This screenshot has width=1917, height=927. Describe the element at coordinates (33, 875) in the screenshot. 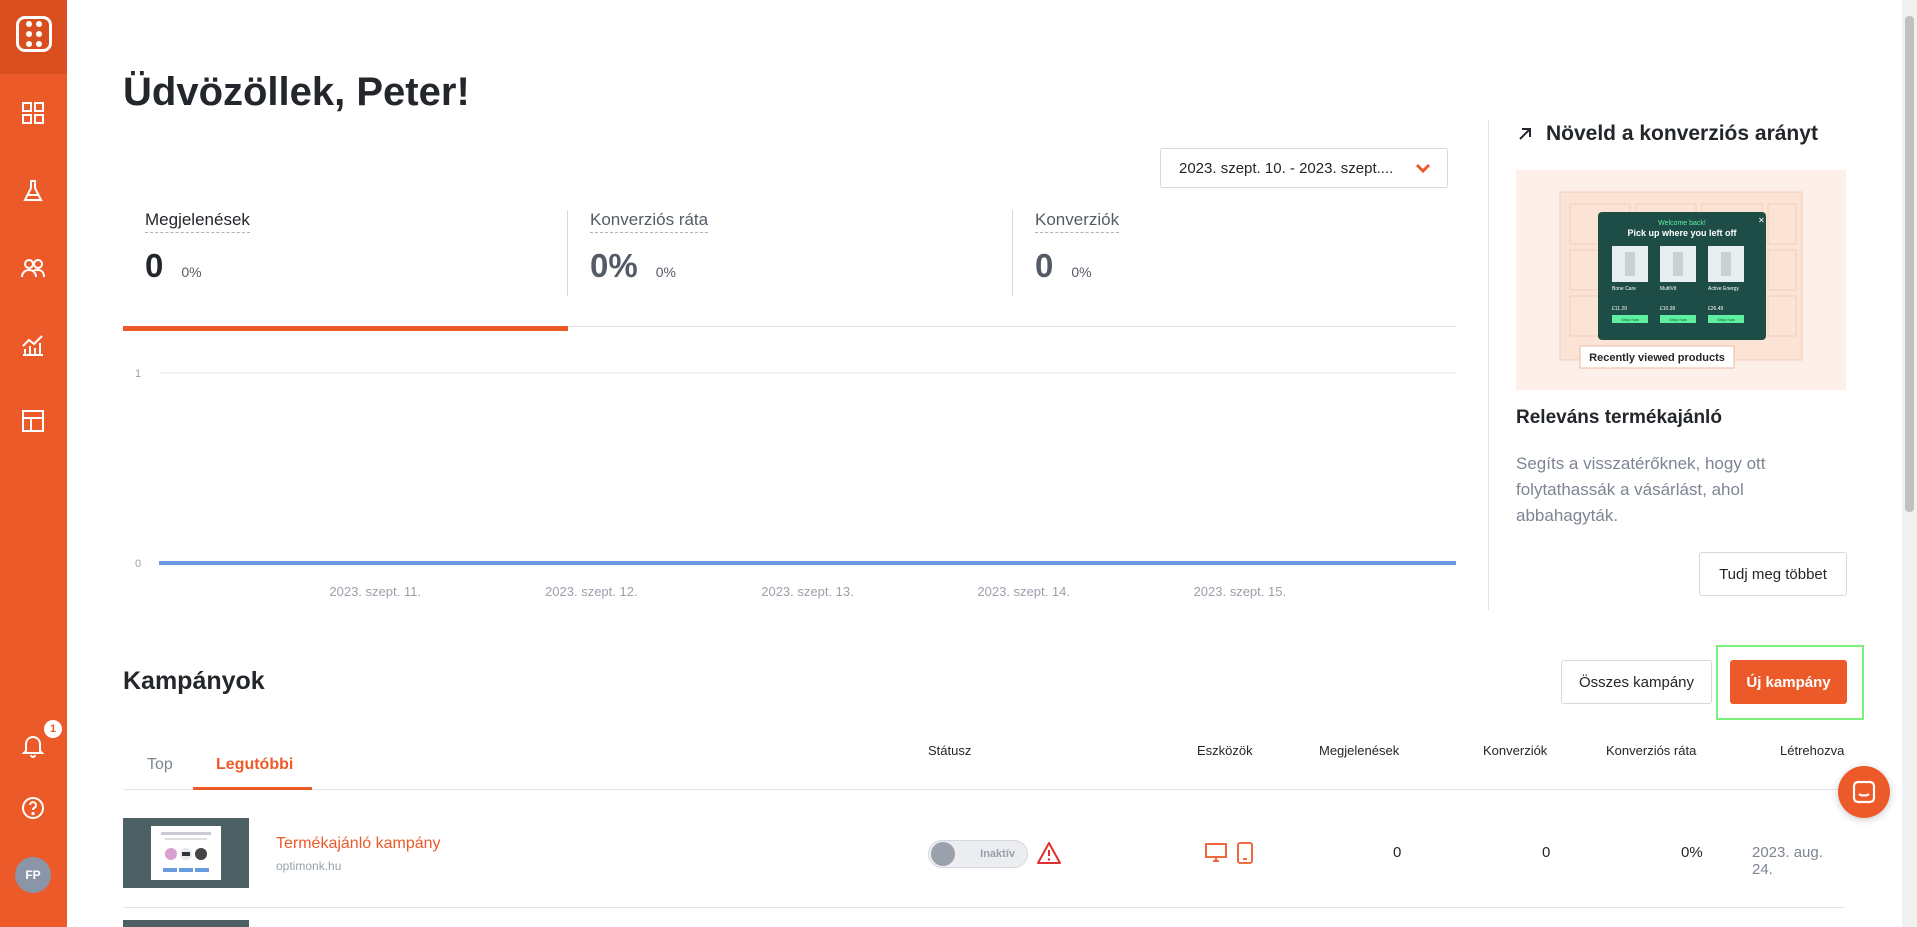

I see `user-avatar: FP` at that location.